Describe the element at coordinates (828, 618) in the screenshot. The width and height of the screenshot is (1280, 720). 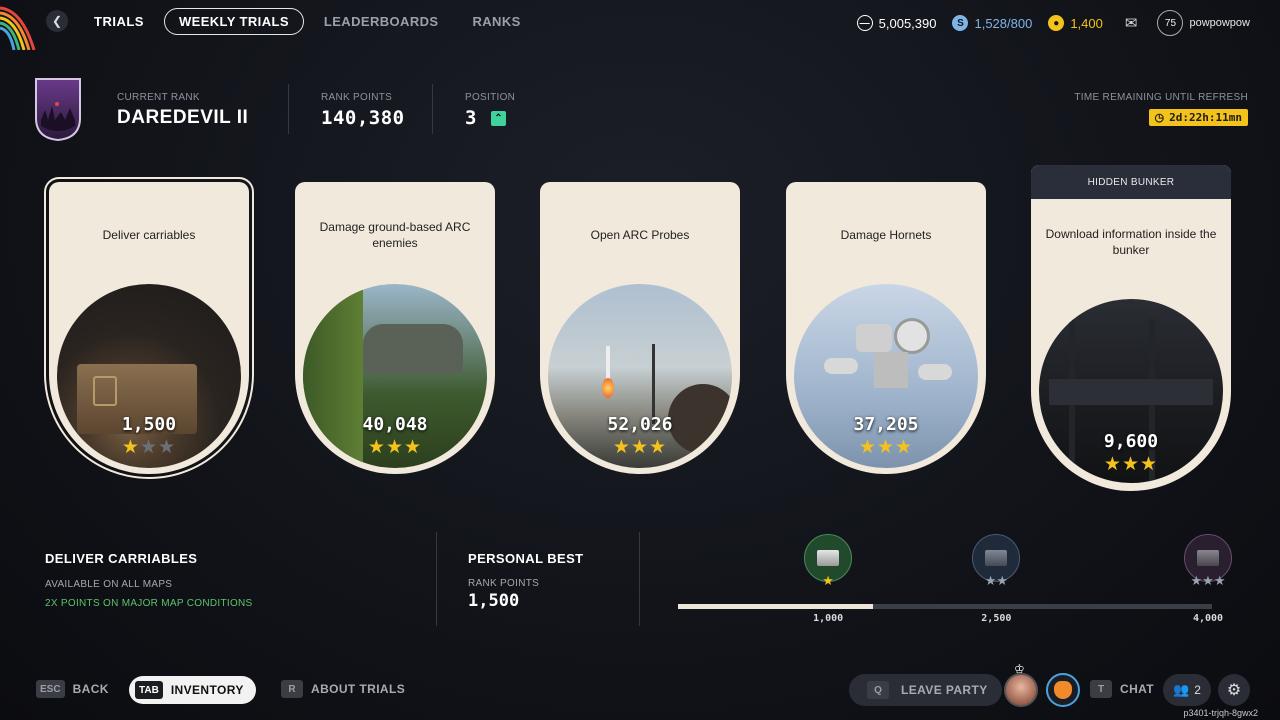
I see `threshold-label: 1,000` at that location.